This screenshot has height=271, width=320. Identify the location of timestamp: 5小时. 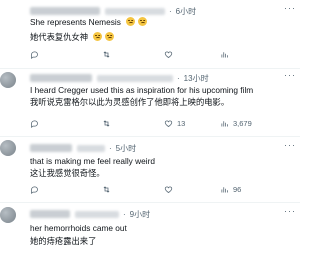
(126, 148).